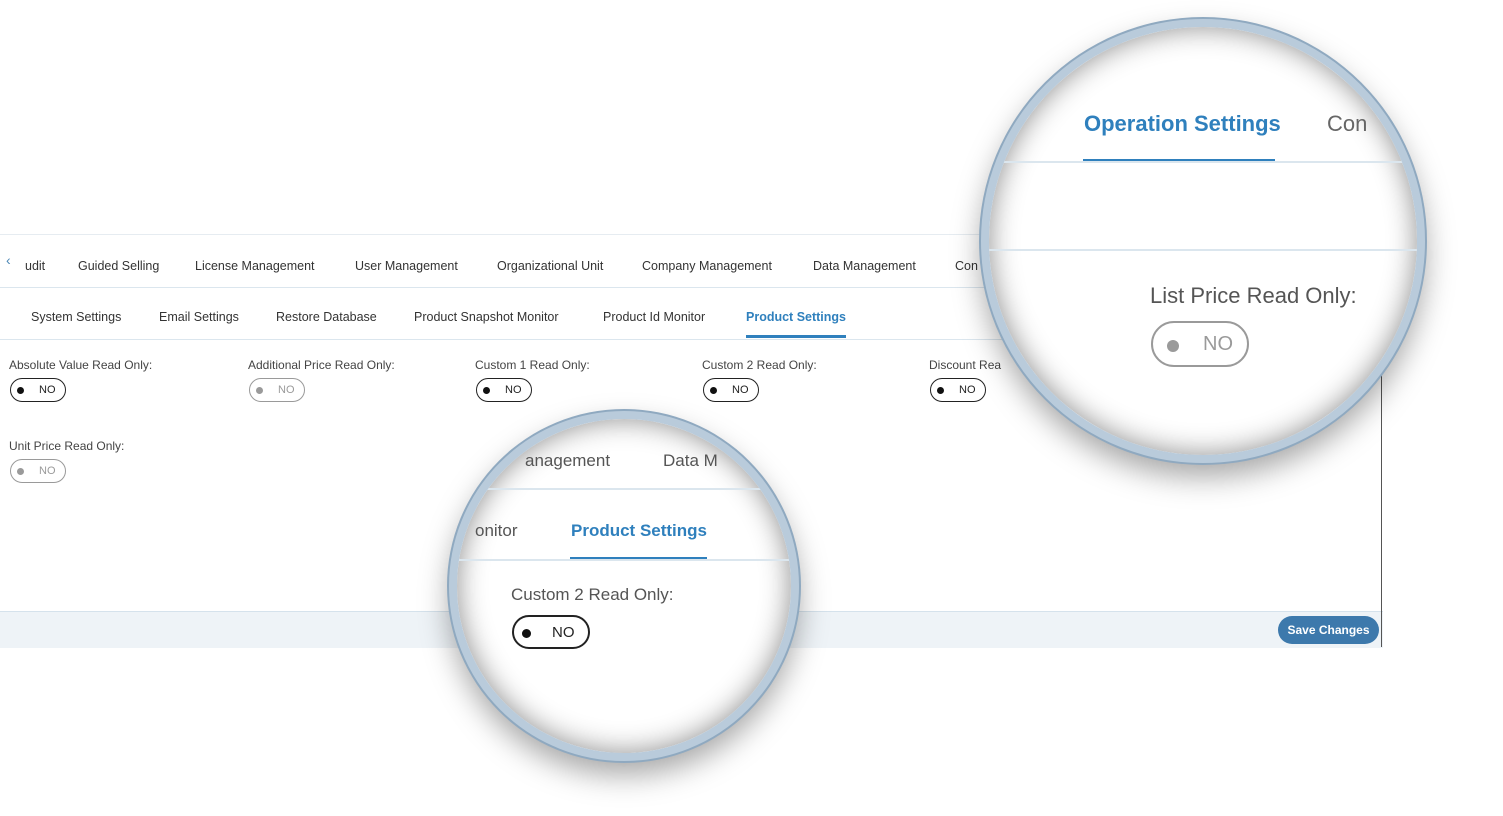 The width and height of the screenshot is (1503, 816). I want to click on zoom-custom-2-label: Custom 2 Read Only:, so click(592, 594).